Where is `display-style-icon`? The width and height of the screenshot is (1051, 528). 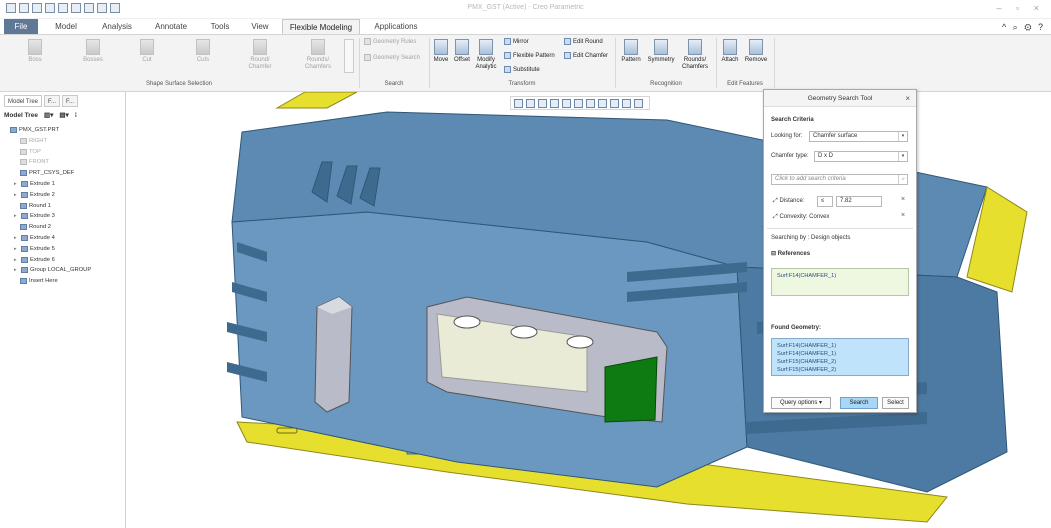
display-style-icon is located at coordinates (566, 103).